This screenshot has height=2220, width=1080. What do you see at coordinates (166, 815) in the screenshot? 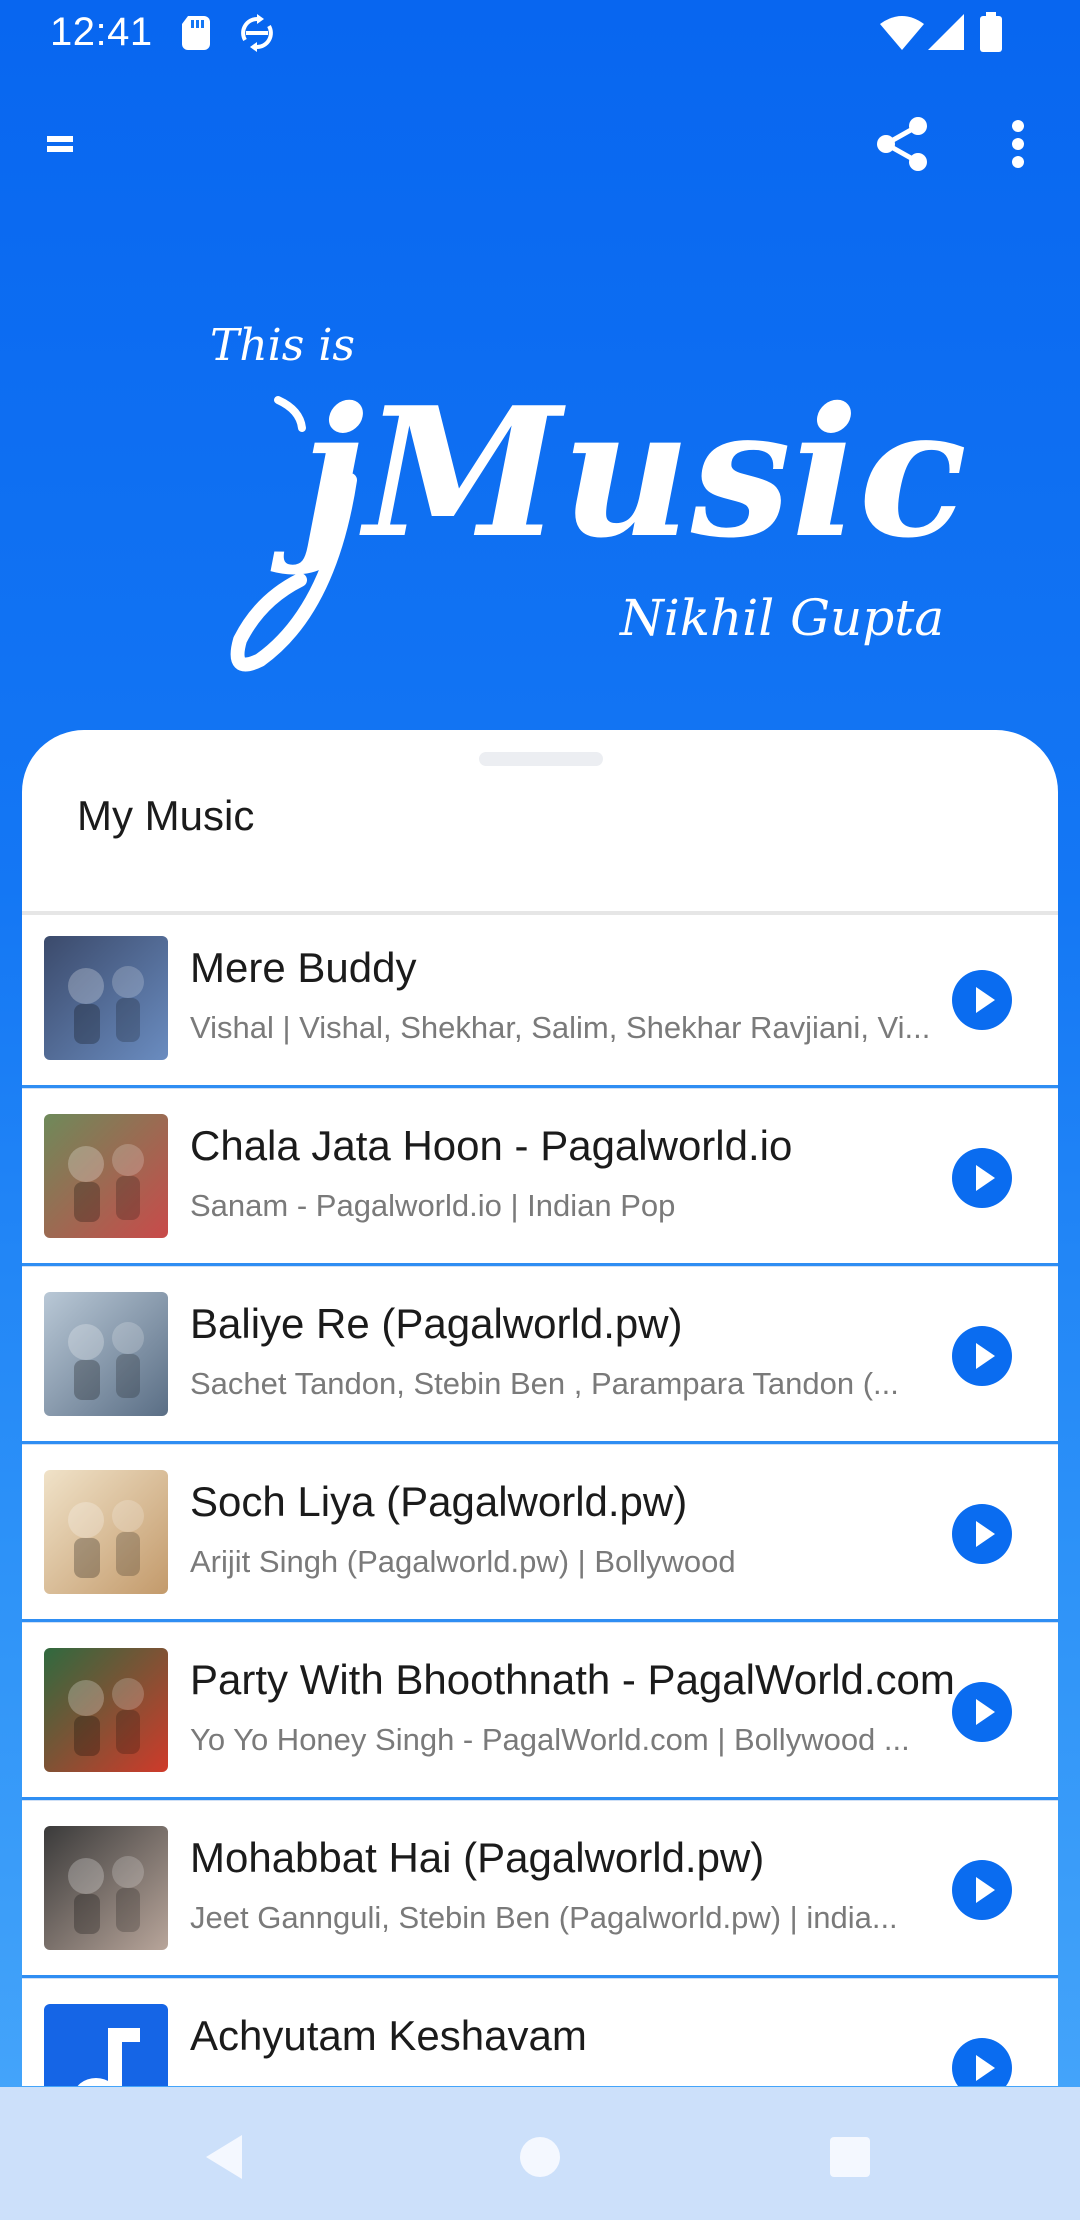
I see `sheet-title: My Music` at bounding box center [166, 815].